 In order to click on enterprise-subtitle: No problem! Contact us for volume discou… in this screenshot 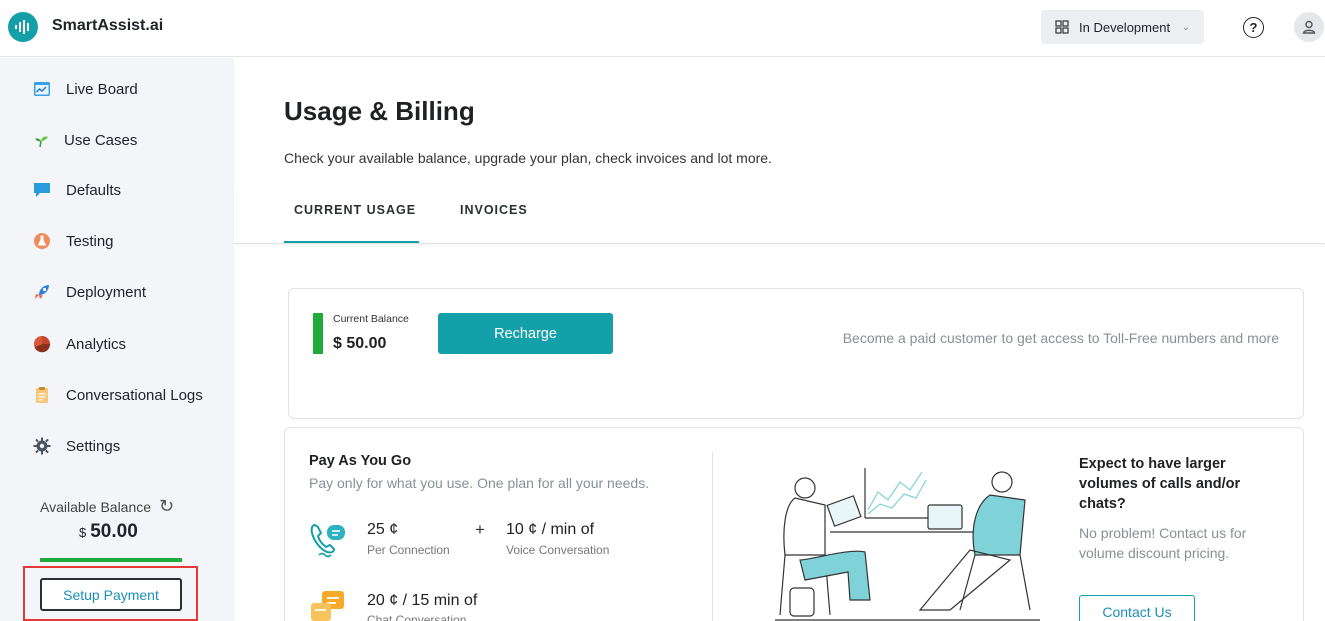, I will do `click(1163, 543)`.